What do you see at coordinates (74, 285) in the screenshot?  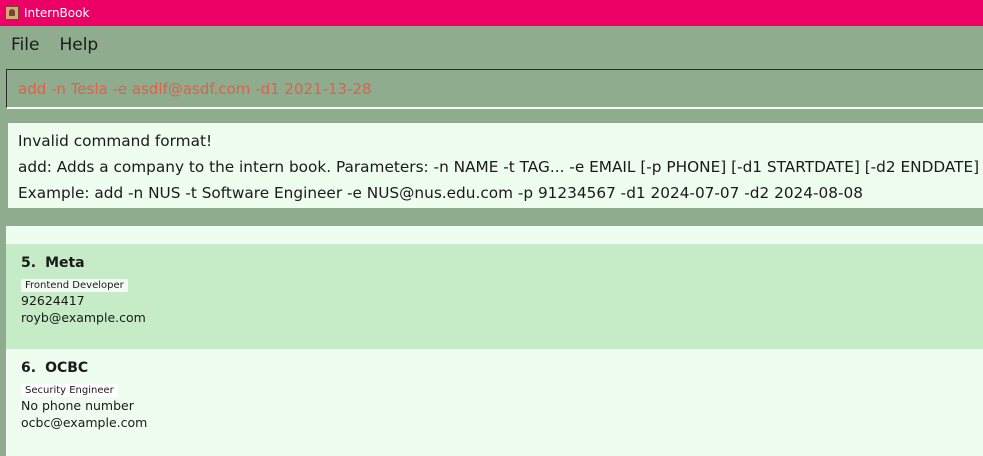 I see `company-tag: Frontend Developer` at bounding box center [74, 285].